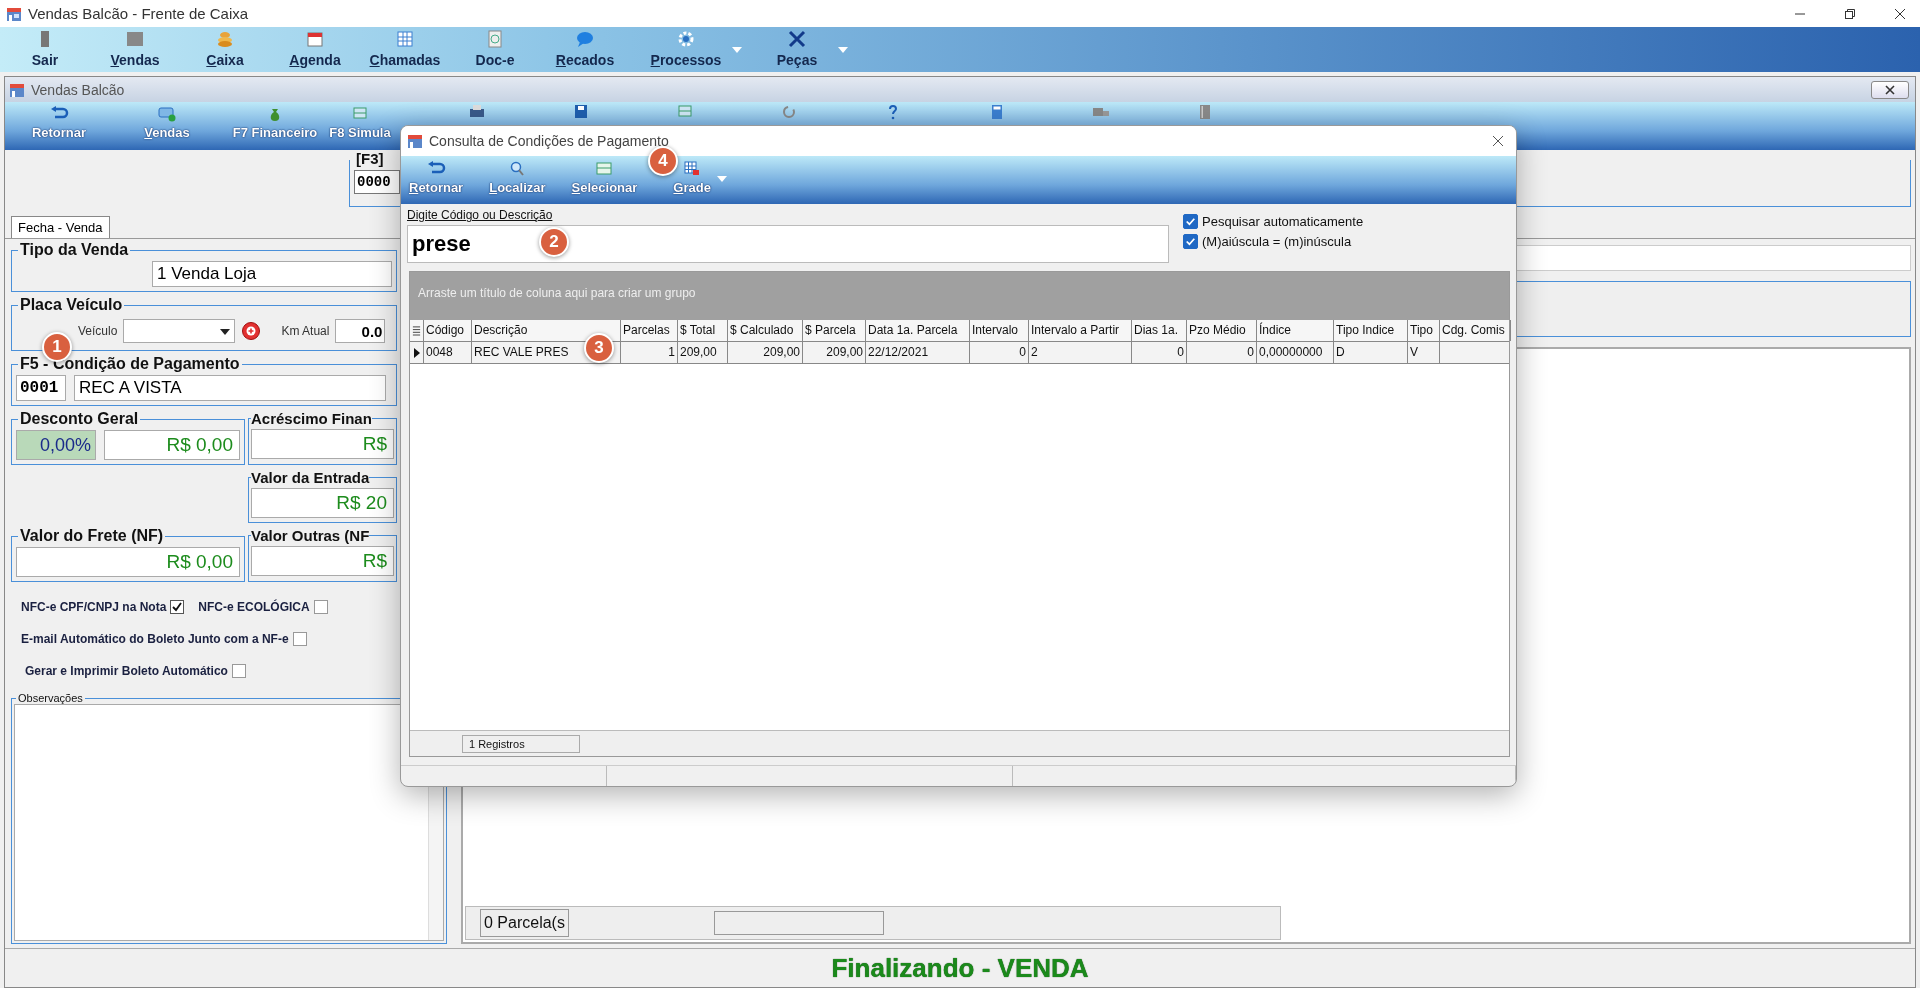 The width and height of the screenshot is (1920, 988). I want to click on group-label: Placa Veículo, so click(71, 305).